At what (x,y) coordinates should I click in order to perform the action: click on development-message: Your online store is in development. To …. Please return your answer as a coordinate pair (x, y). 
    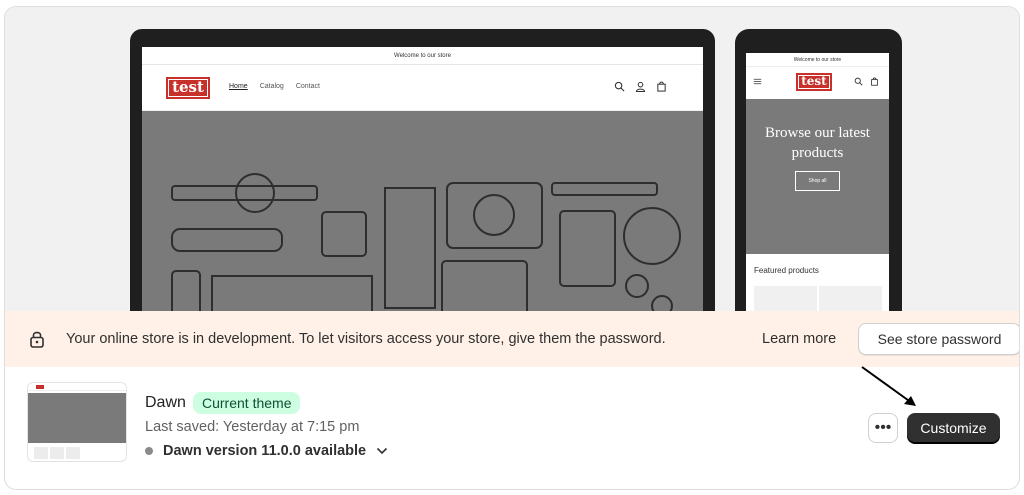
    Looking at the image, I should click on (366, 339).